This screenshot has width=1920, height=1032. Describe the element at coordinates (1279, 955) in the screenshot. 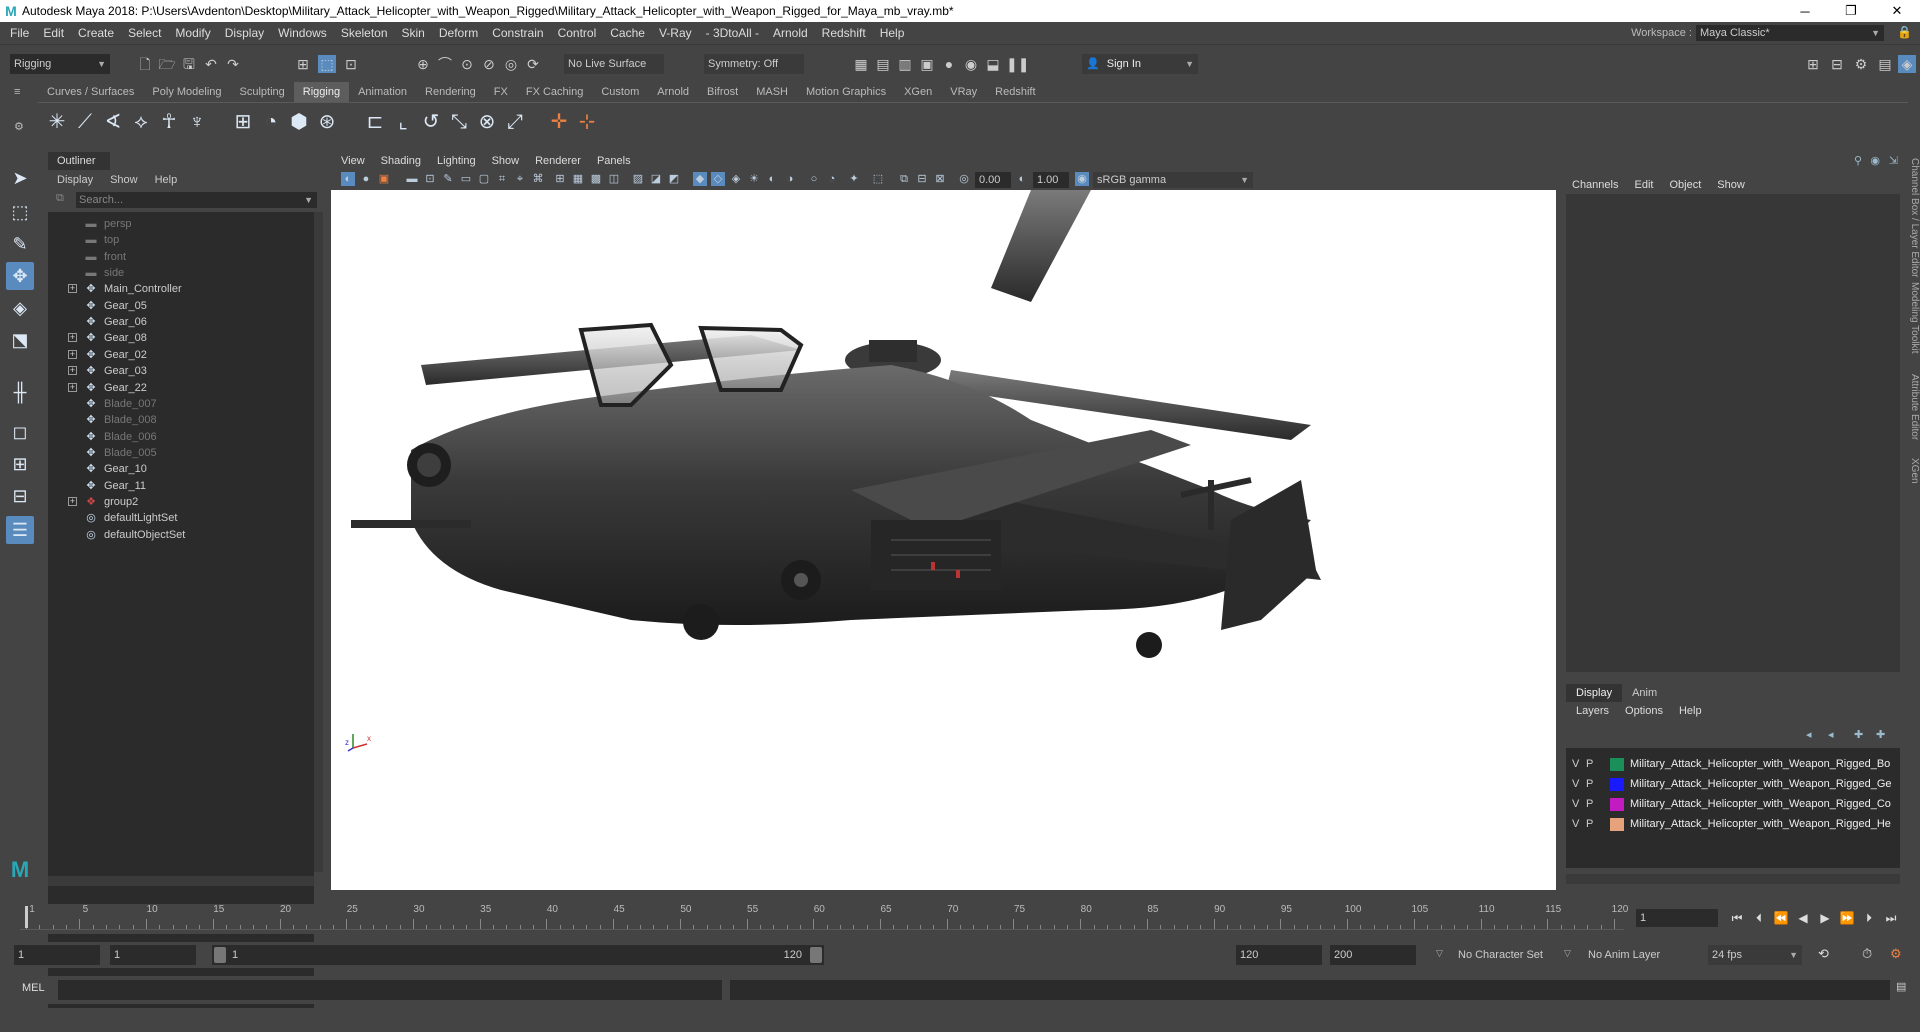

I see `playback-end-field: 120` at that location.